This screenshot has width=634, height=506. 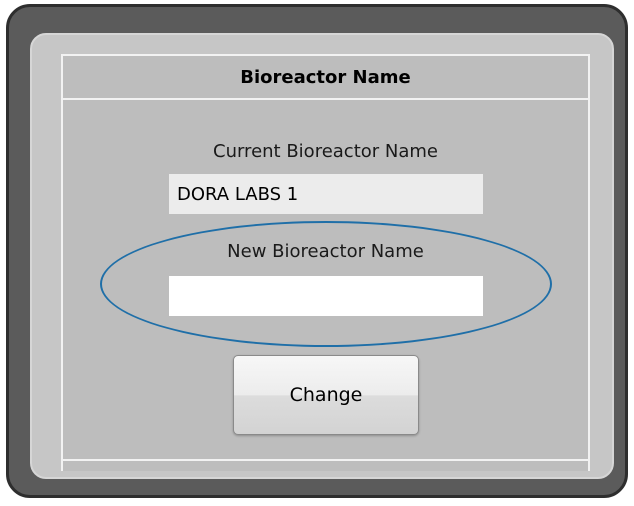 I want to click on current-name-label: Current Bioreactor Name, so click(x=325, y=151).